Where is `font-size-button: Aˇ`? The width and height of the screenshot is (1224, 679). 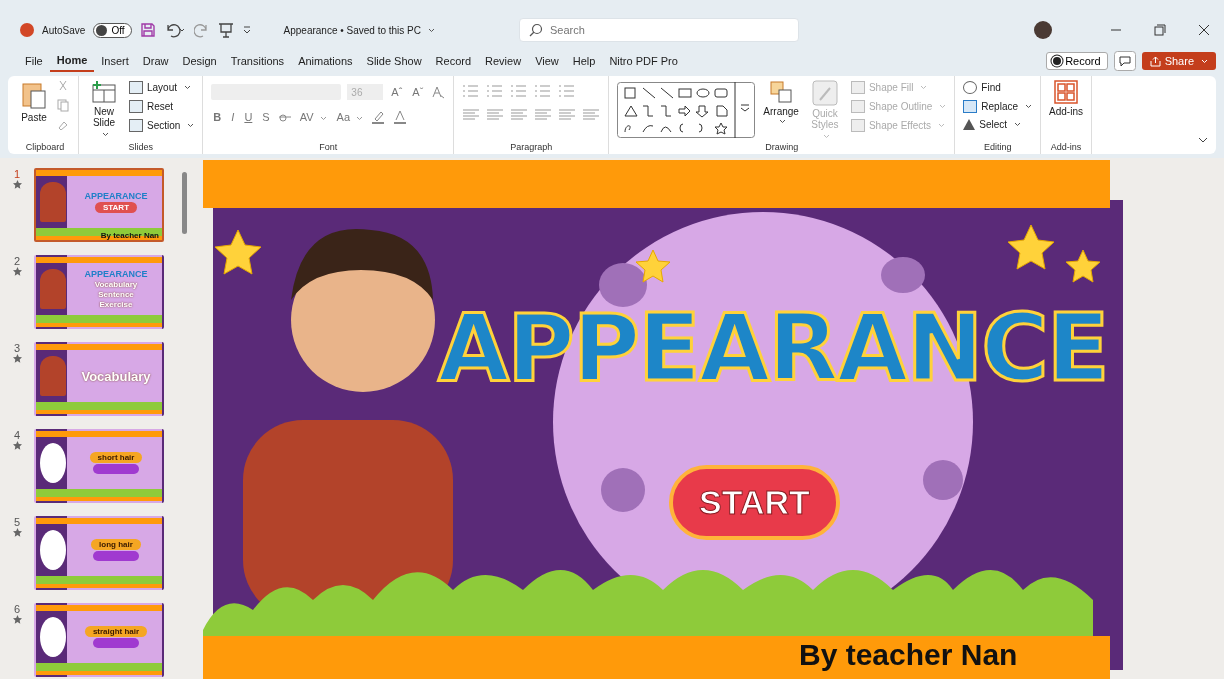
font-size-button: Aˇ is located at coordinates (418, 92).